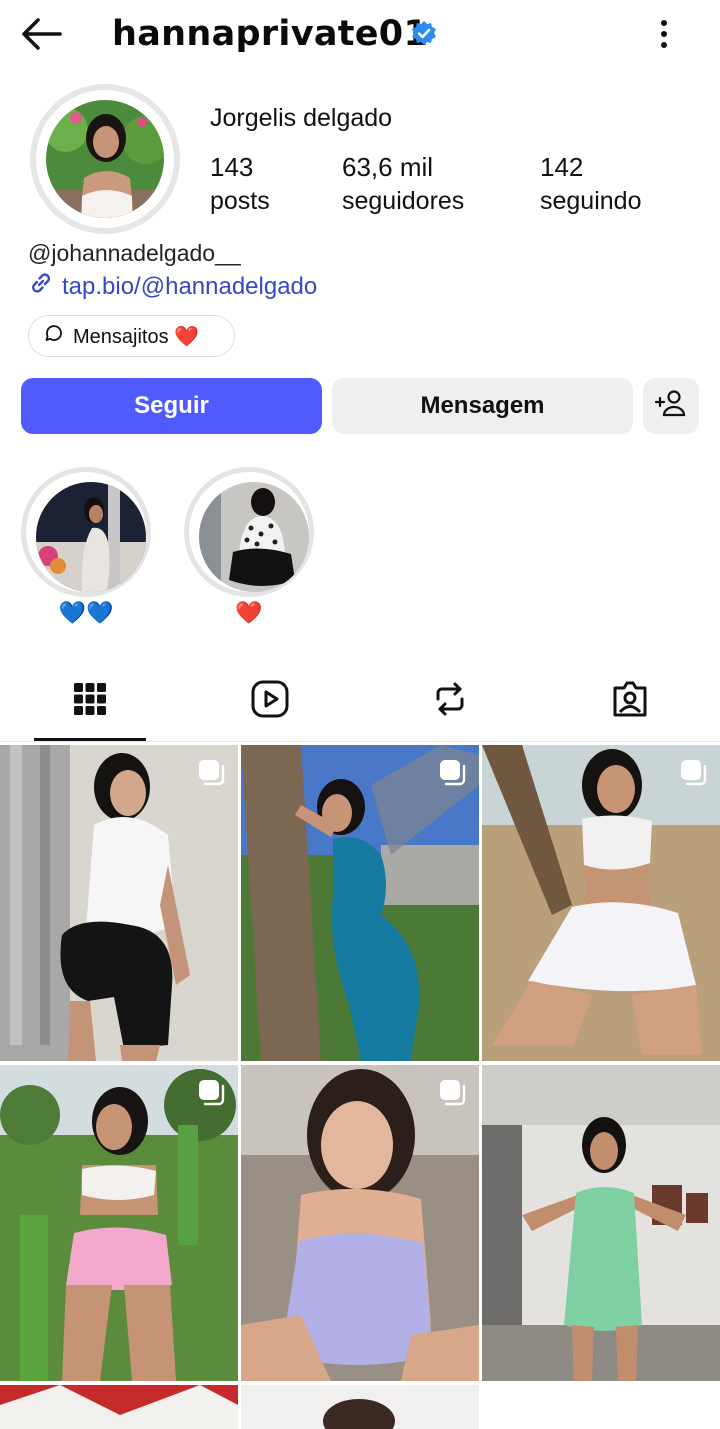 This screenshot has width=720, height=1429. Describe the element at coordinates (240, 201) in the screenshot. I see `posts-label: posts` at that location.